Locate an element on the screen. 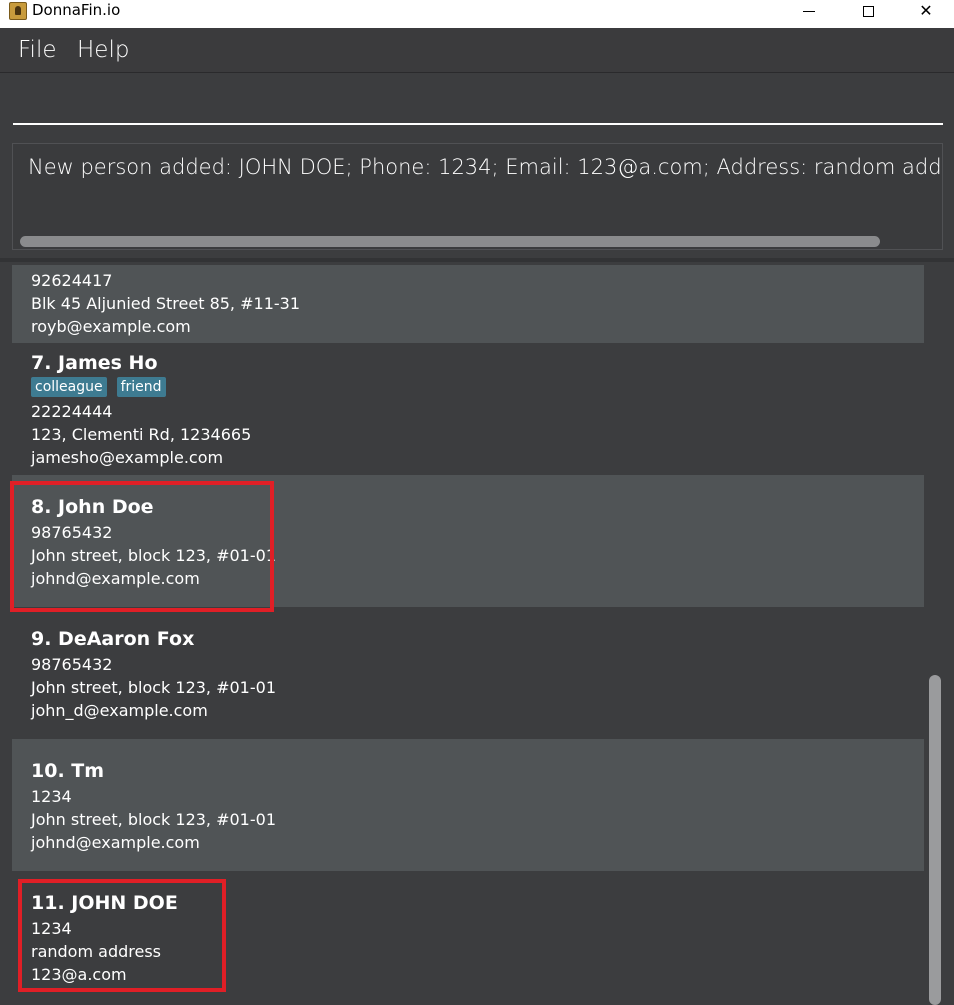  maximize-button is located at coordinates (868, 11).